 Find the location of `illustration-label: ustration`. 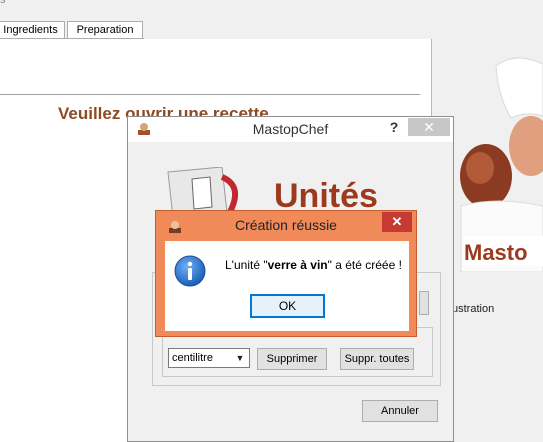

illustration-label: ustration is located at coordinates (473, 309).